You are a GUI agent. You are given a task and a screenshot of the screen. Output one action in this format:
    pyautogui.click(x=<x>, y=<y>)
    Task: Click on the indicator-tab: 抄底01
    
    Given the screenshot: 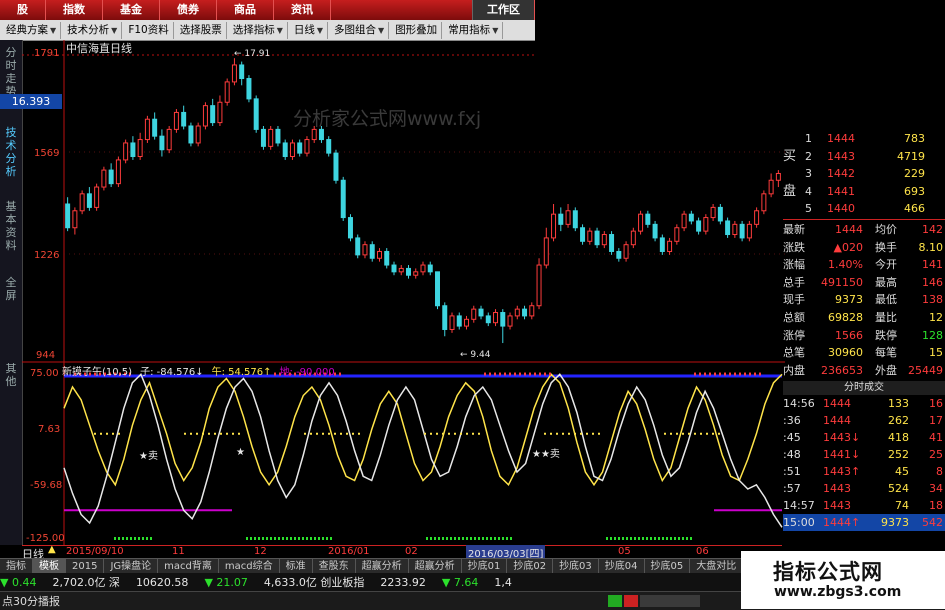 What is the action you would take?
    pyautogui.click(x=485, y=566)
    